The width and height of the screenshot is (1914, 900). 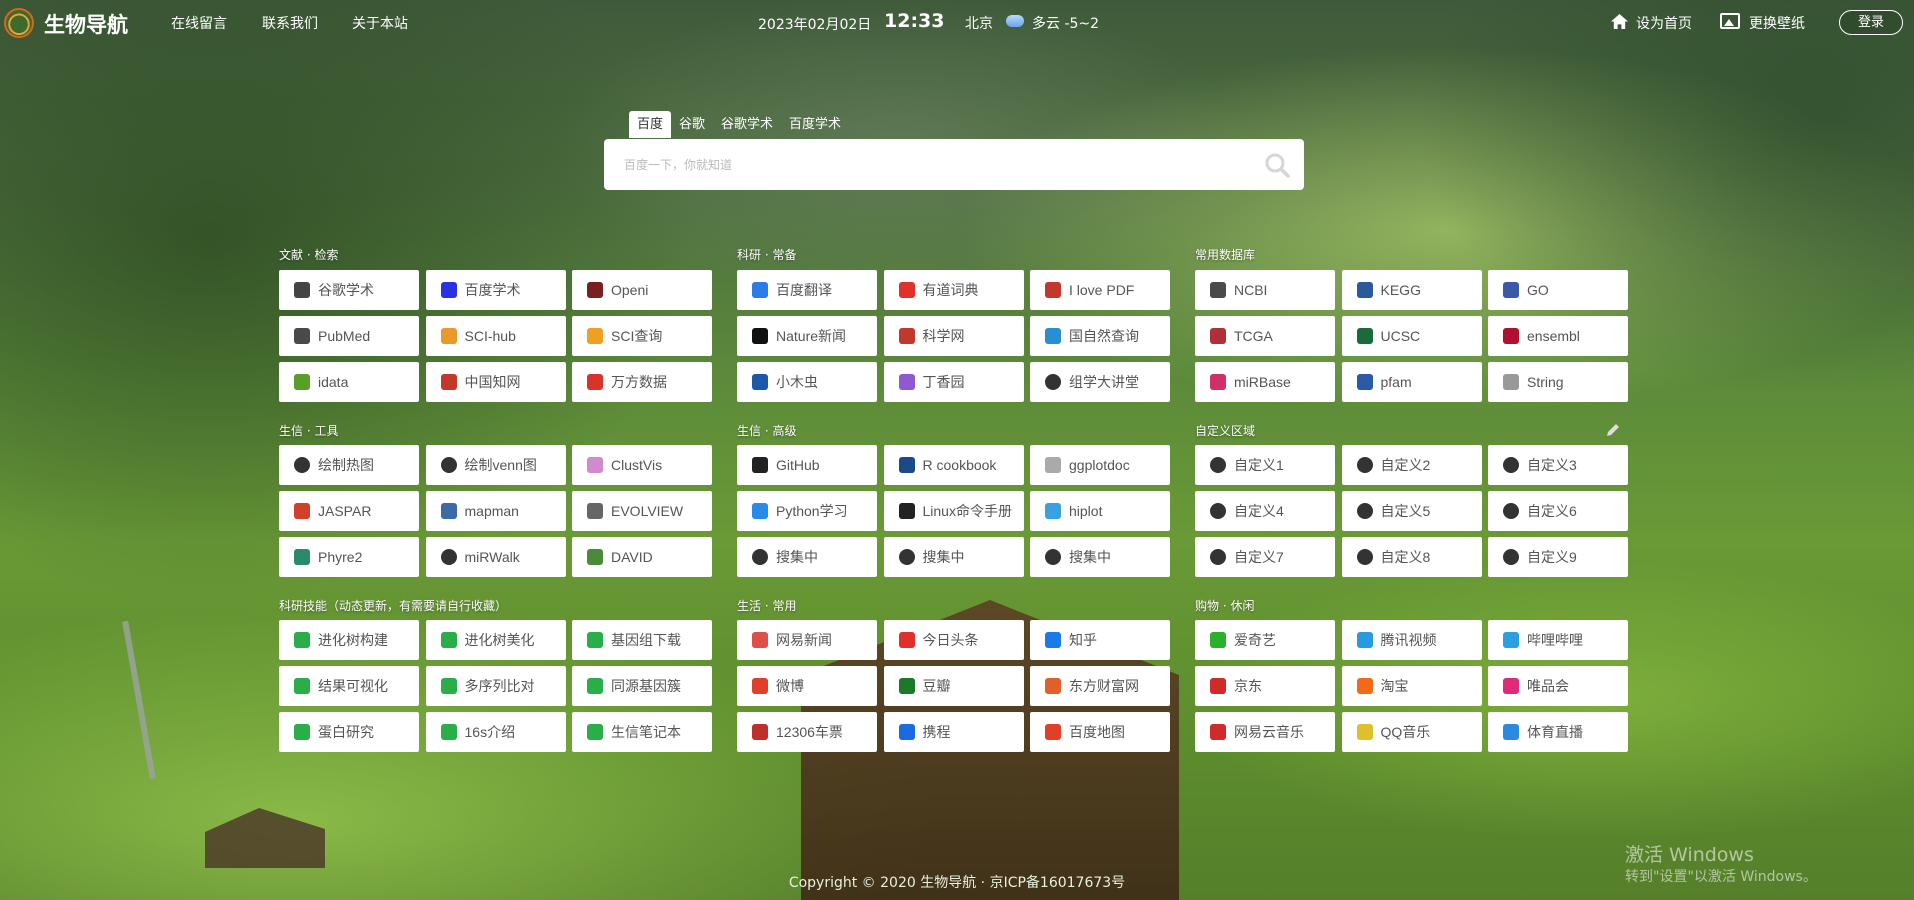 What do you see at coordinates (19, 23) in the screenshot?
I see `site-logo-icon` at bounding box center [19, 23].